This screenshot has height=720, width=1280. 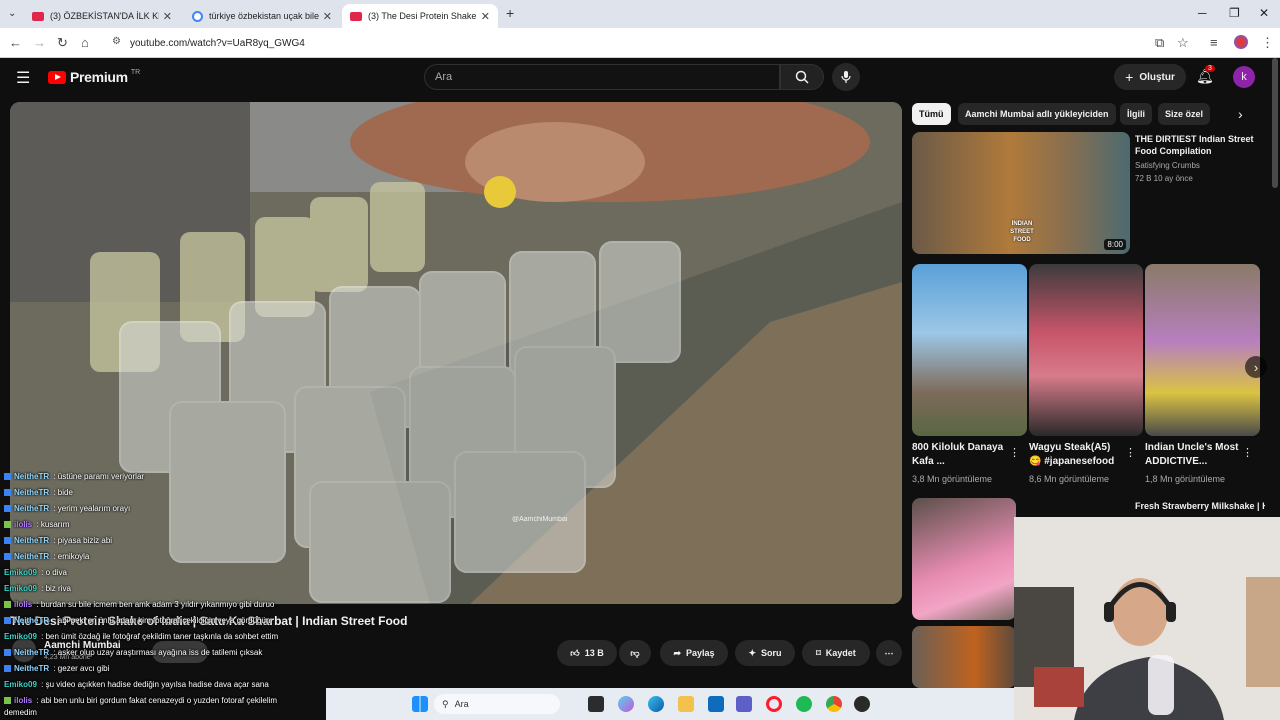 I want to click on search-button, so click(x=802, y=77).